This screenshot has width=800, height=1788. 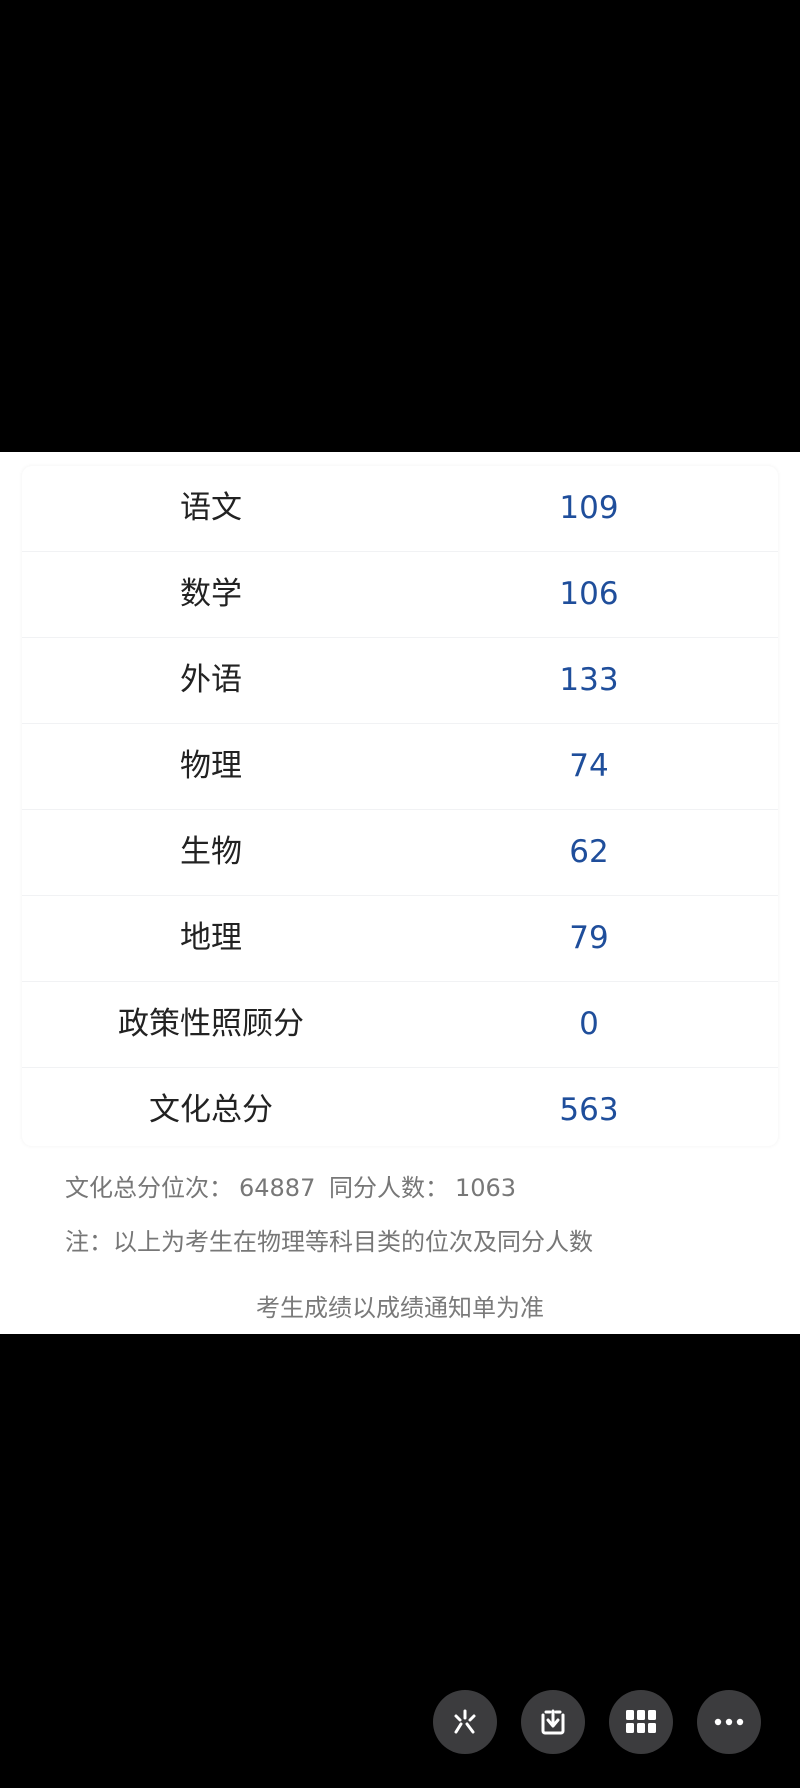 I want to click on subject-label: 物理, so click(x=211, y=766).